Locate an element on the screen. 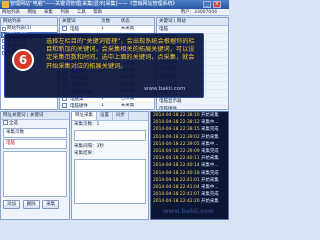 Image resolution: width=320 pixels, height=240 pixels. collect-button: 采集 is located at coordinates (51, 204).